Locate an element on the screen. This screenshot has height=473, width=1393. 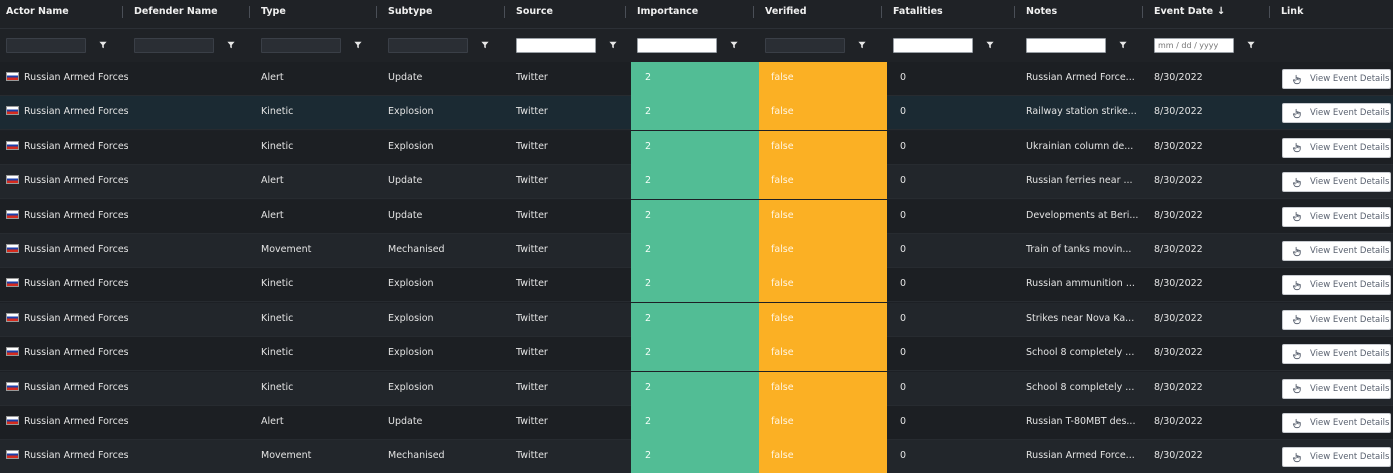
verified-value: false is located at coordinates (782, 181).